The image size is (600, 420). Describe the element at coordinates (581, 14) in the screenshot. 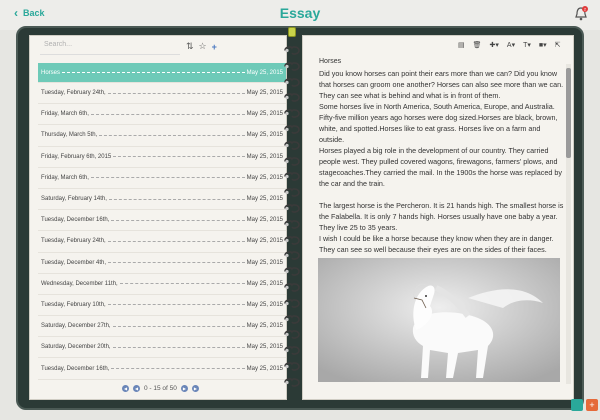

I see `notification-bell-icon: 2` at that location.